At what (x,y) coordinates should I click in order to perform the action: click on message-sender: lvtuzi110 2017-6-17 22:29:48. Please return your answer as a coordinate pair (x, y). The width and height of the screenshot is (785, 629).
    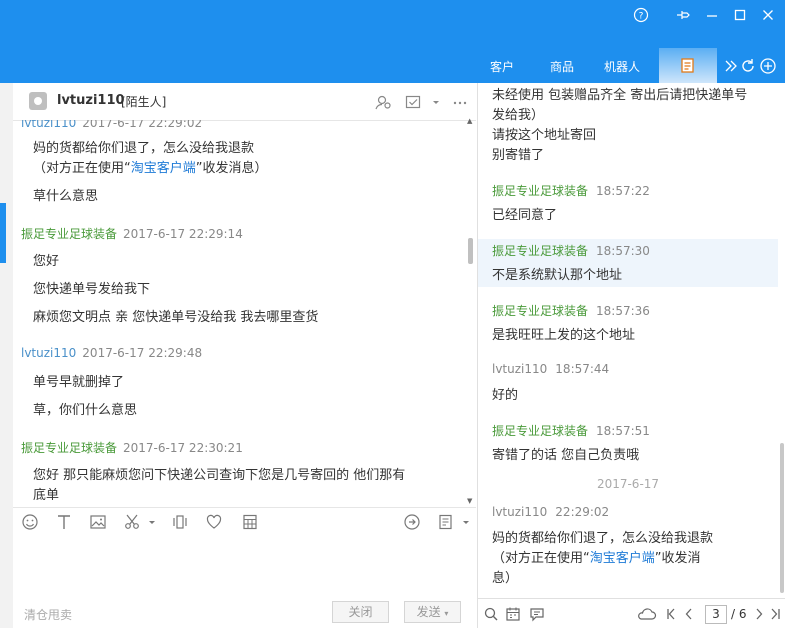
    Looking at the image, I should click on (111, 353).